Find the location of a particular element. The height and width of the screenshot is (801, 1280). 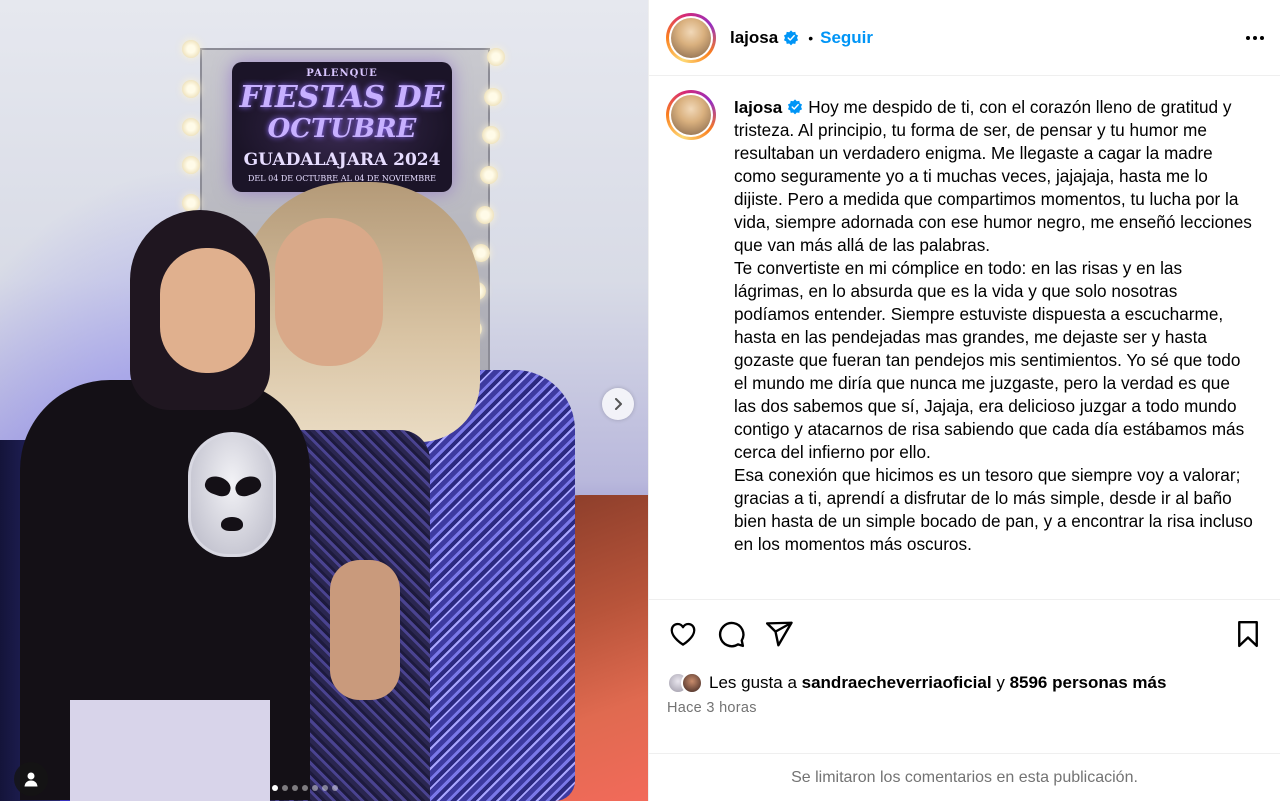

sign-text-line3: OCTUBRE is located at coordinates (342, 129).